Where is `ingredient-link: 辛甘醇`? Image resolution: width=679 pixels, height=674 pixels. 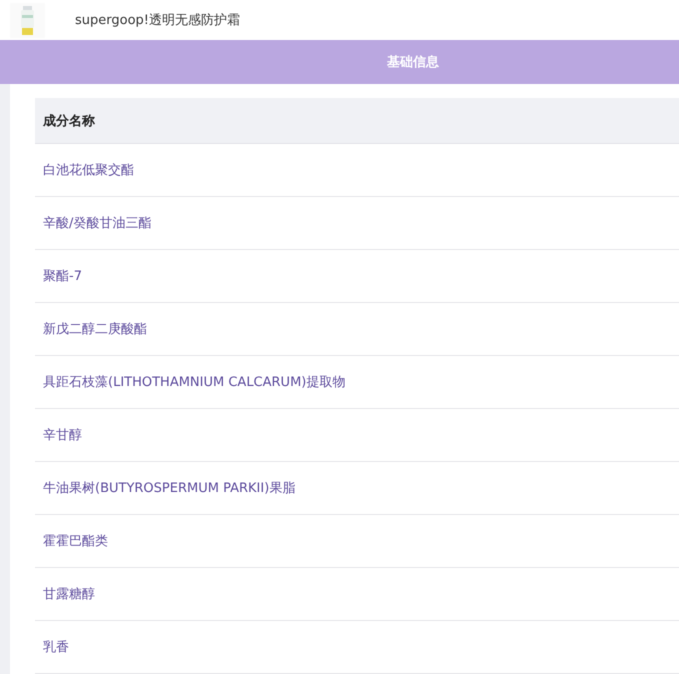 ingredient-link: 辛甘醇 is located at coordinates (62, 435).